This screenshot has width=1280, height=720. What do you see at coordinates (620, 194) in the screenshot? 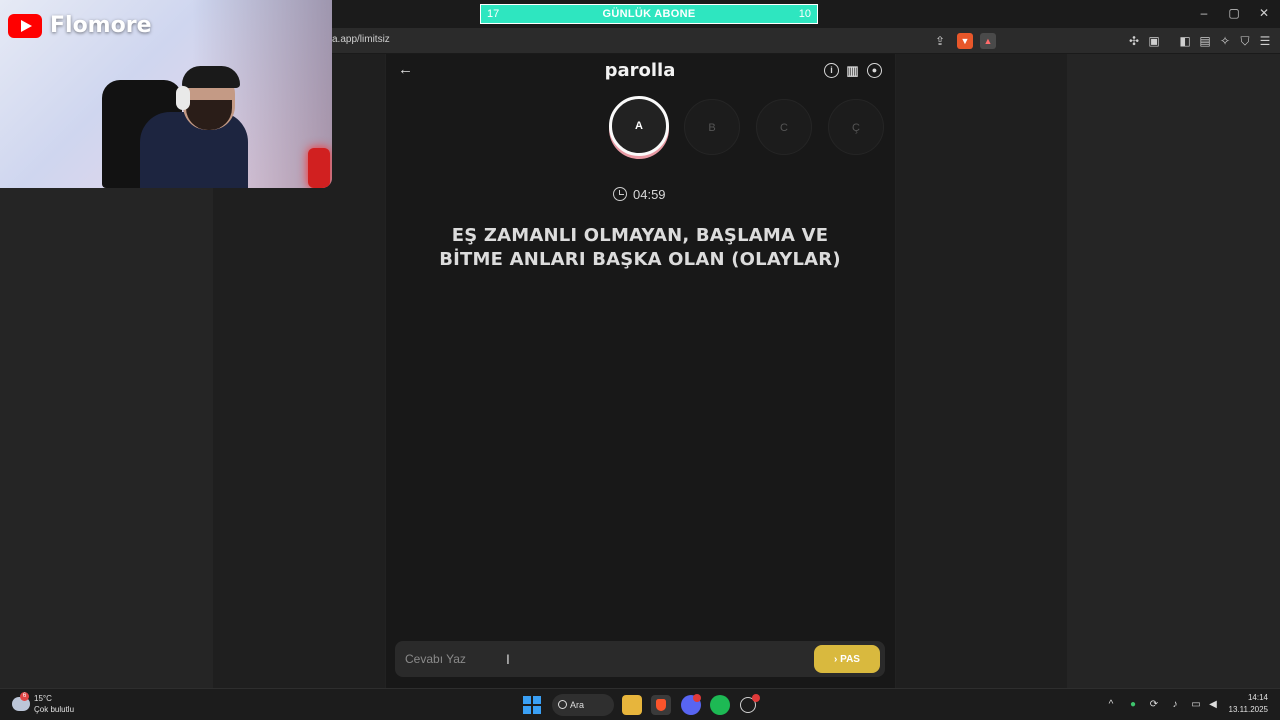
I see `clock-icon` at bounding box center [620, 194].